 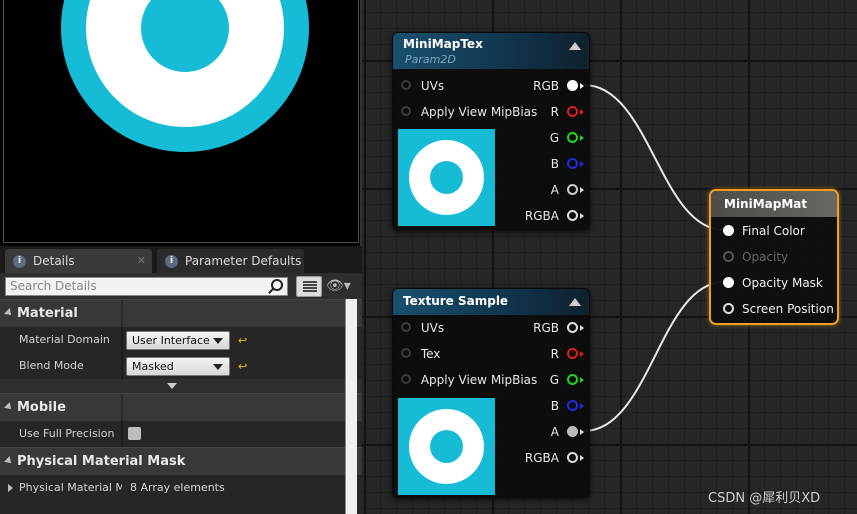 I want to click on output-pin-label-r: R, so click(x=554, y=354).